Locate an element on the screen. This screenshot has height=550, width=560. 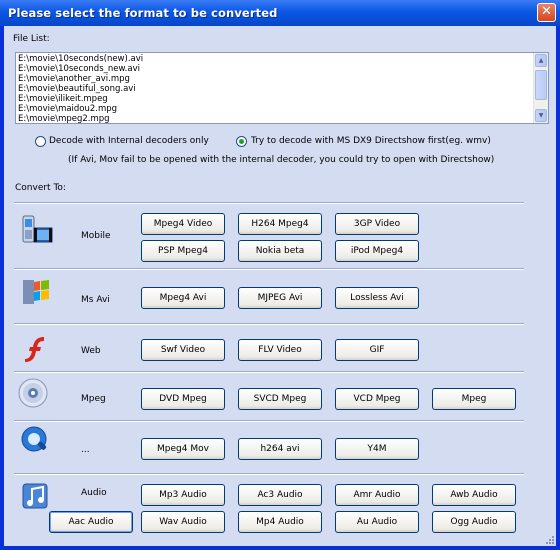
group-label-mobile: Mobile is located at coordinates (96, 236).